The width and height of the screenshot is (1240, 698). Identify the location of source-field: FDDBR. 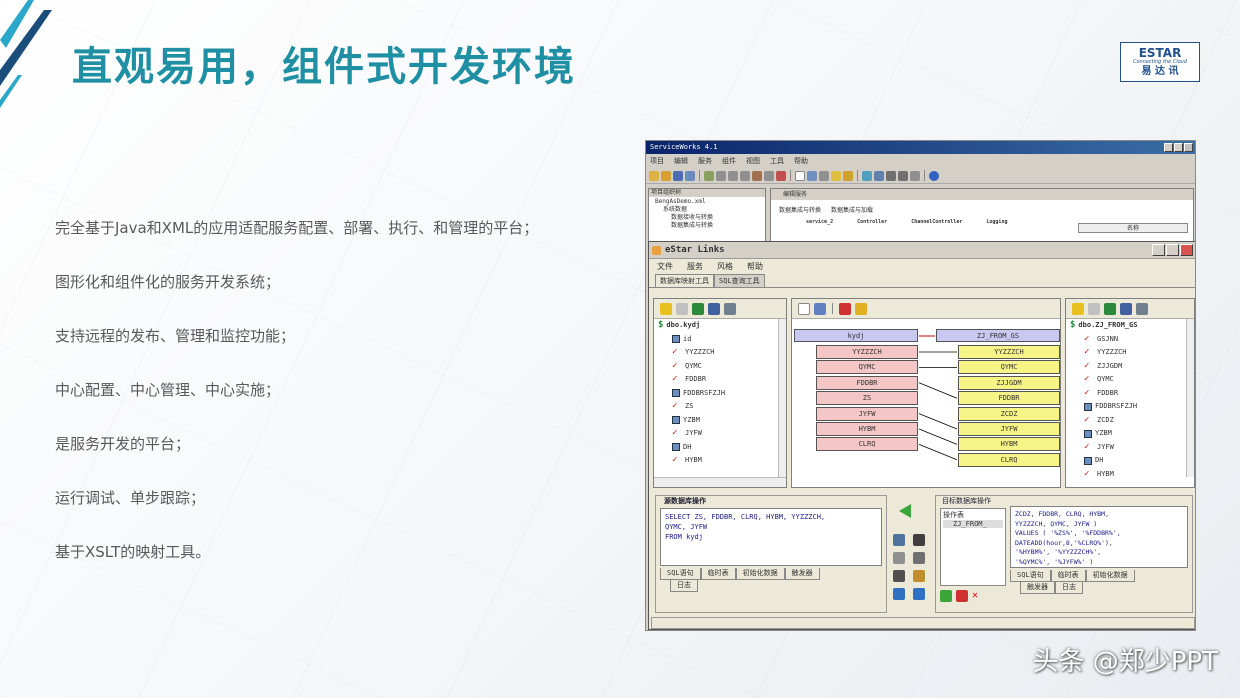
(867, 382).